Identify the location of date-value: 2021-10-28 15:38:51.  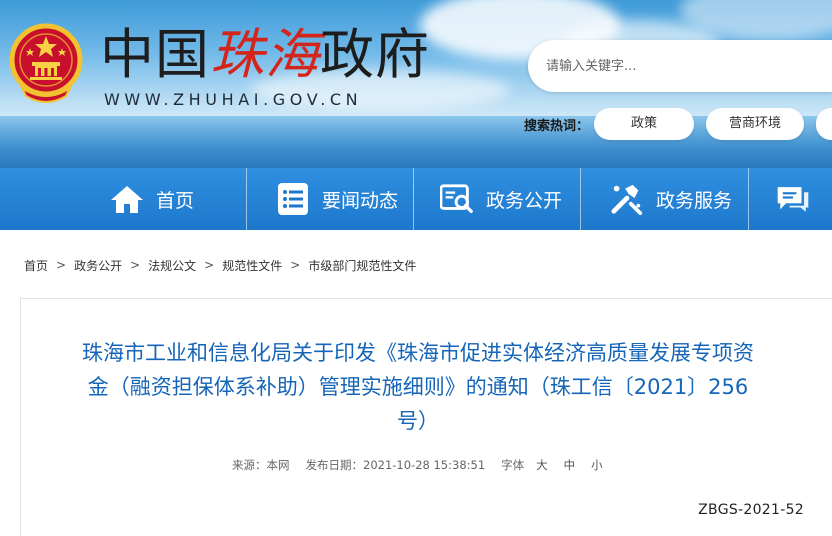
(424, 465).